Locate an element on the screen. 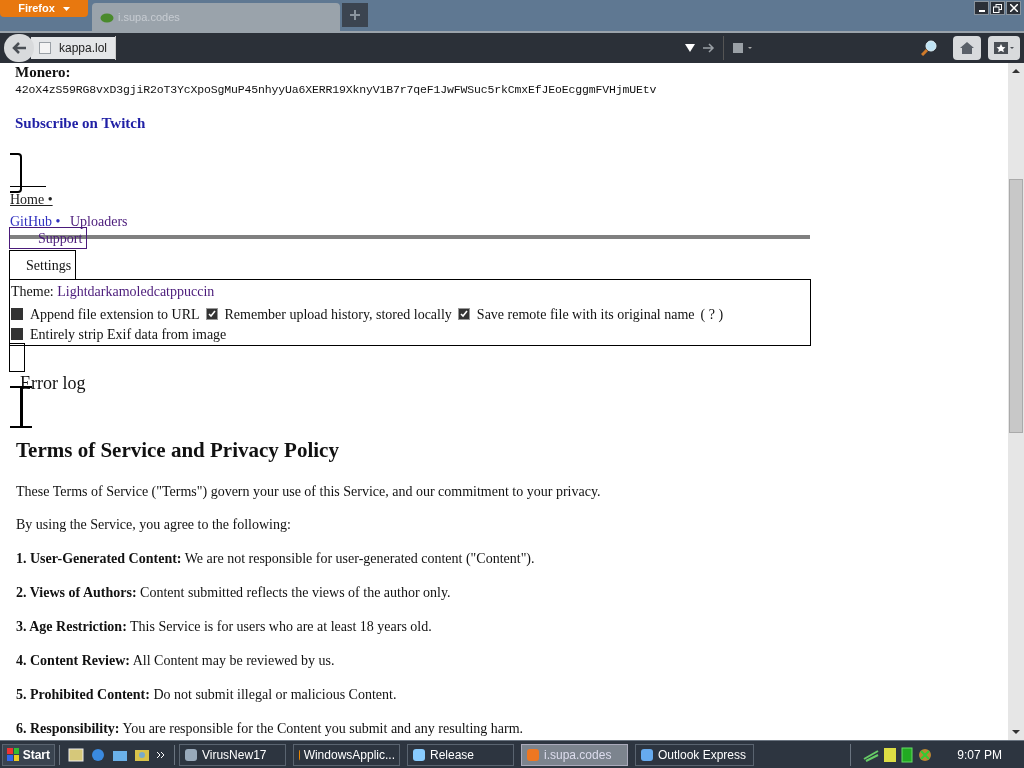  settings-tab: Settings is located at coordinates (43, 265).